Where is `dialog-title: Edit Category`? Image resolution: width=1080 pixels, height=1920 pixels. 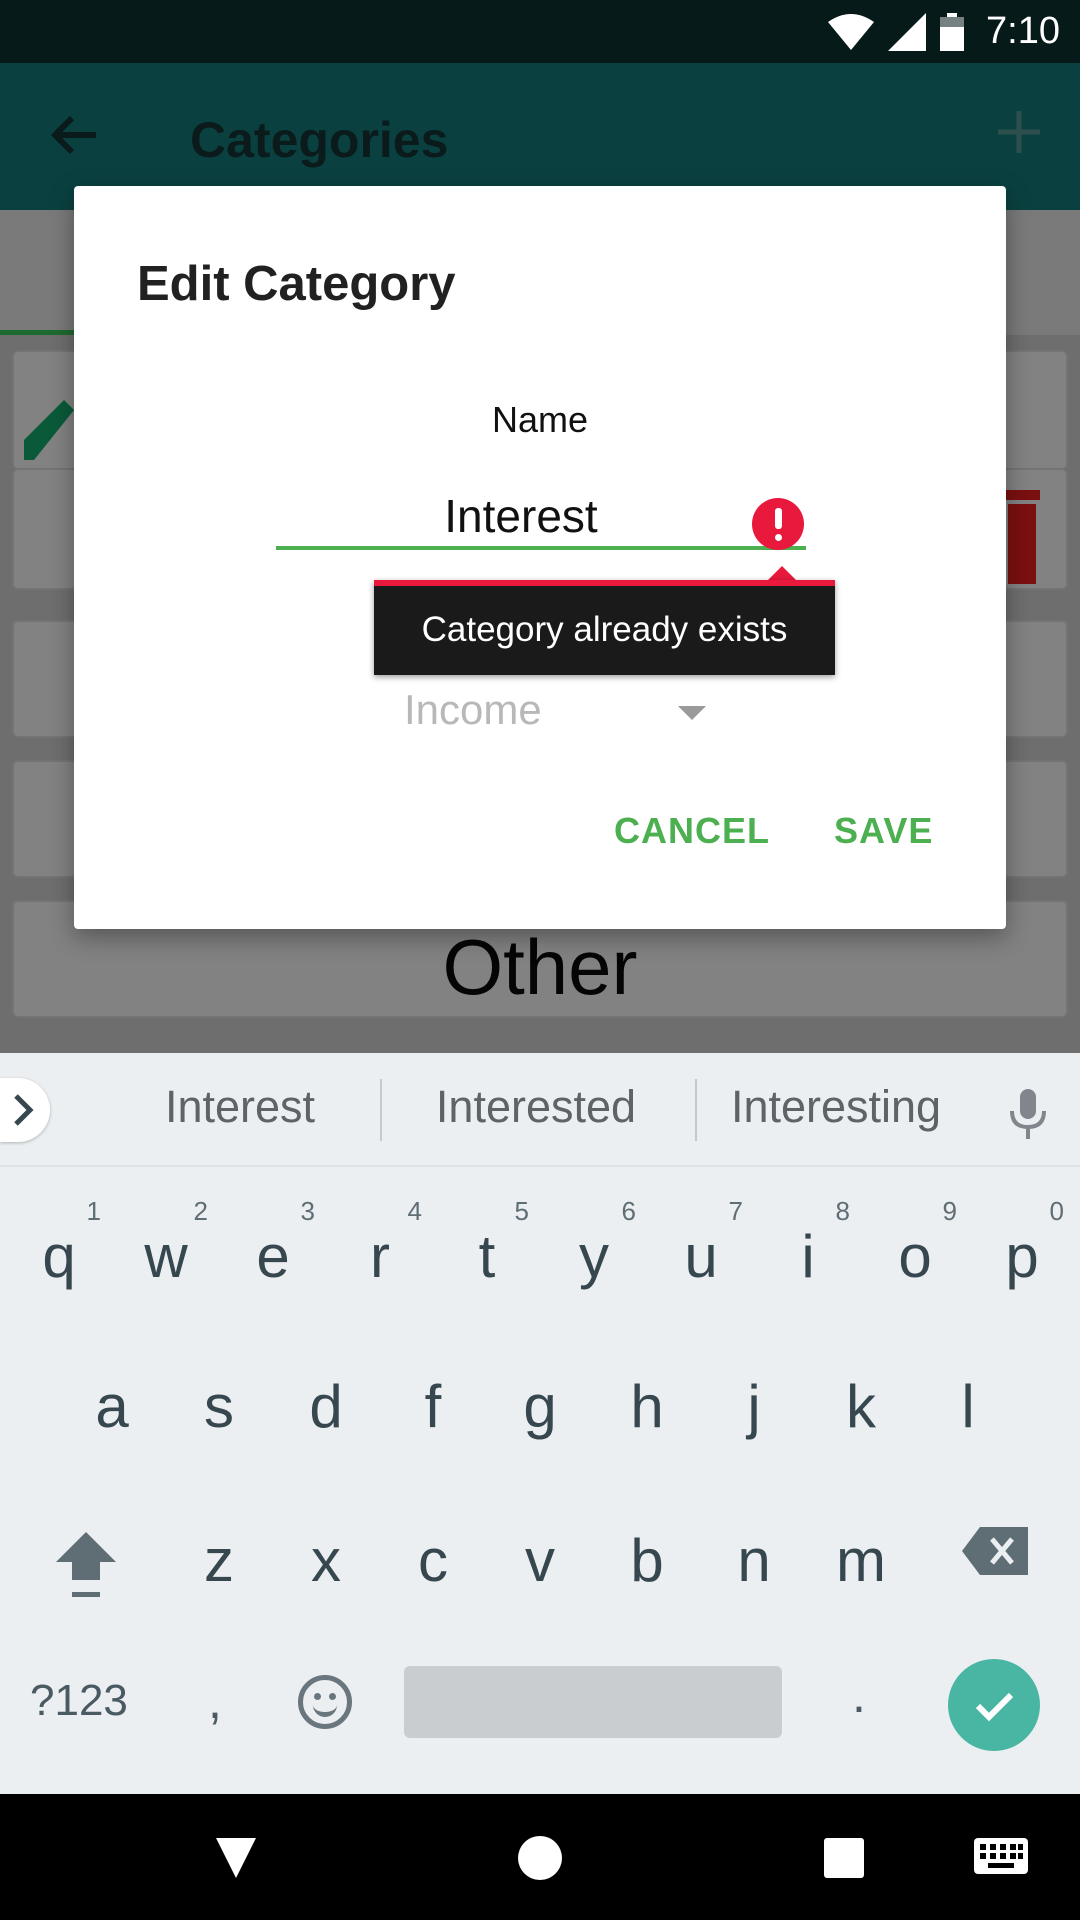 dialog-title: Edit Category is located at coordinates (296, 284).